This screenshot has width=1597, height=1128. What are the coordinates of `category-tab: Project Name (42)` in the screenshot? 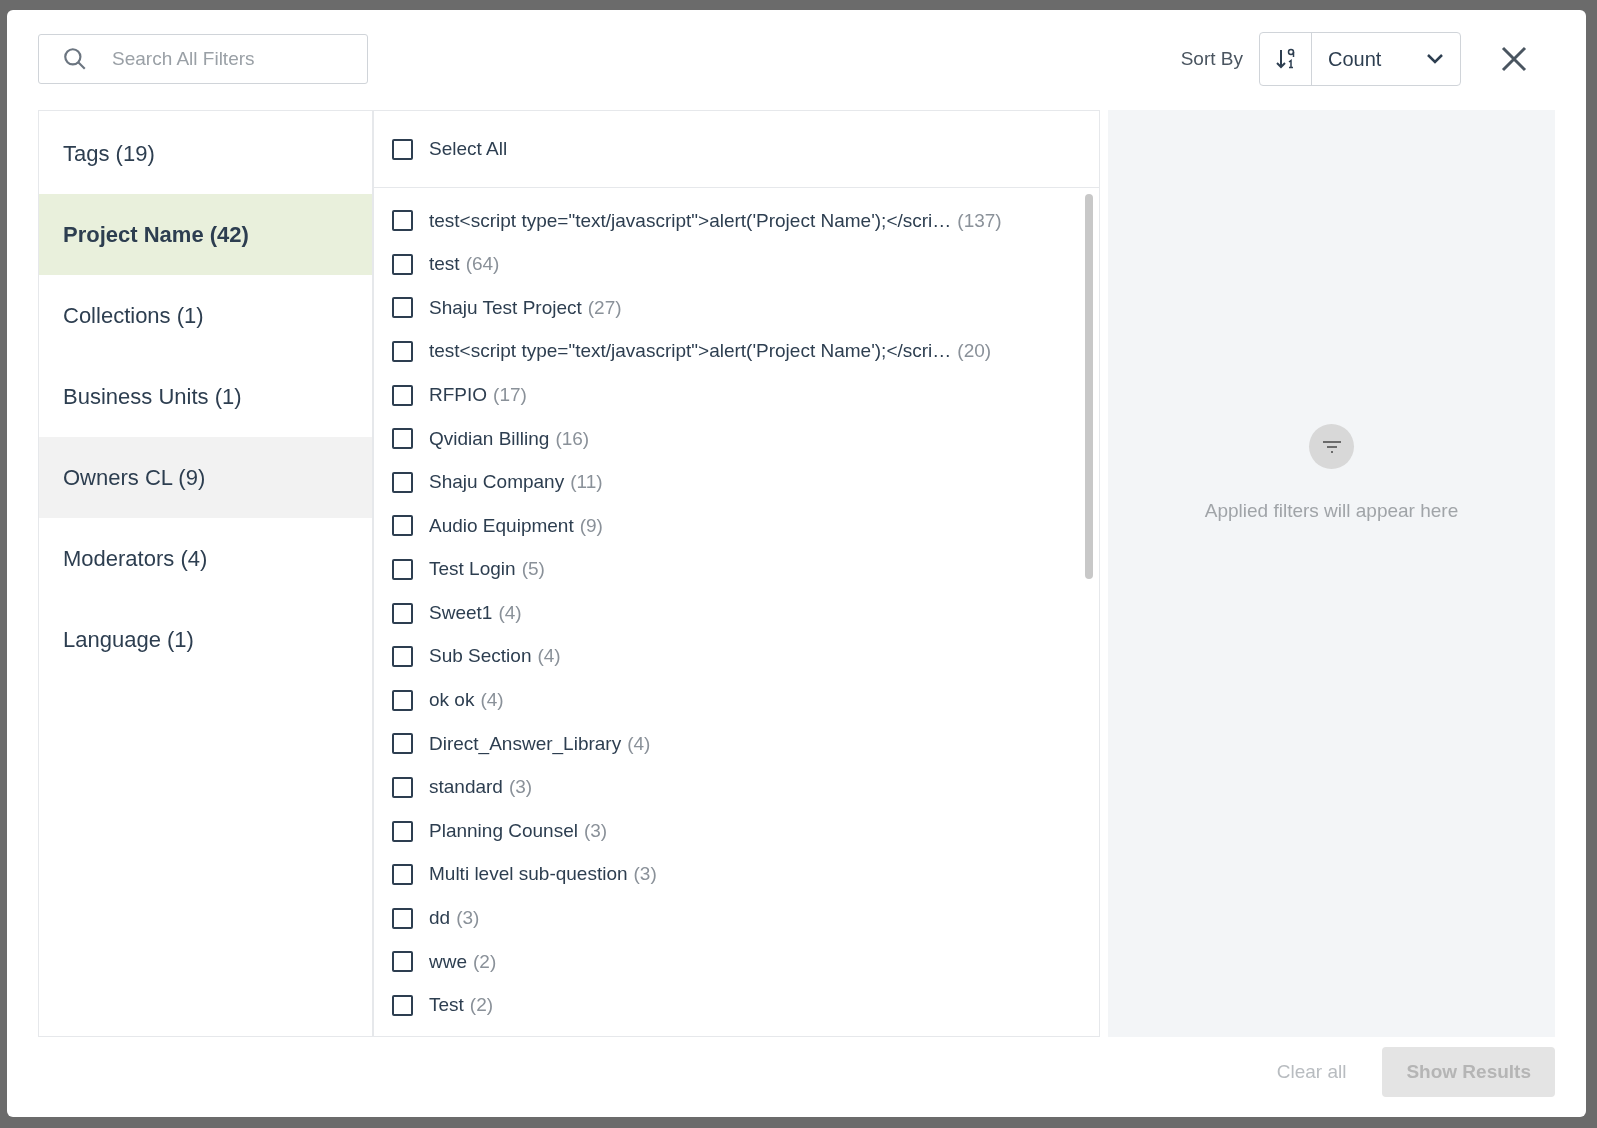 It's located at (205, 234).